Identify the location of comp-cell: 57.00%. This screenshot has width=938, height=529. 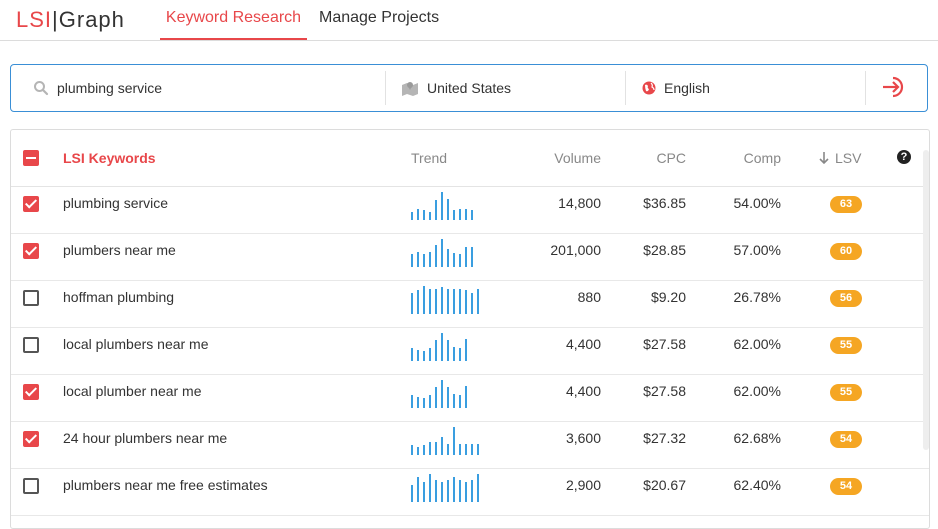
(757, 250).